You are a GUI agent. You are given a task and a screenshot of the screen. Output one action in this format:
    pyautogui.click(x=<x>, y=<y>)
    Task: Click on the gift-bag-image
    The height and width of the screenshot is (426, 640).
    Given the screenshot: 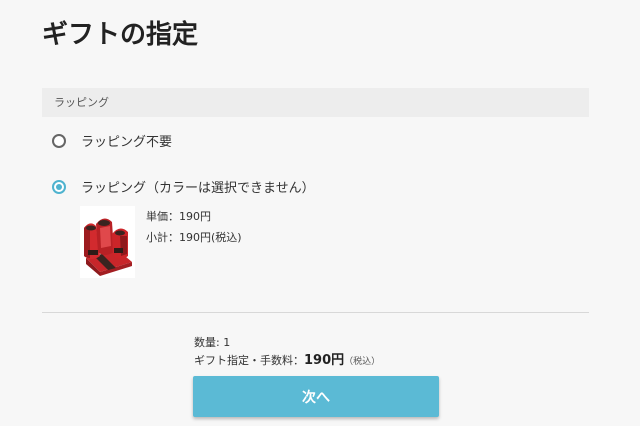 What is the action you would take?
    pyautogui.click(x=107, y=242)
    